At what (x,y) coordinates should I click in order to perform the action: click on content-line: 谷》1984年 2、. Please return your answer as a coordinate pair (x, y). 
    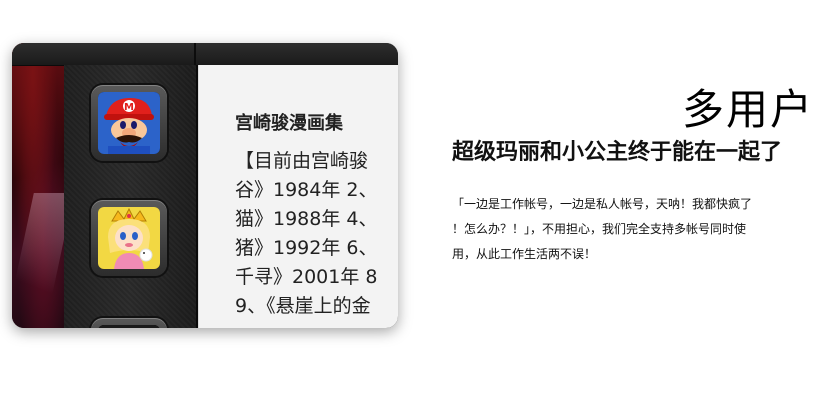
    Looking at the image, I should click on (306, 190).